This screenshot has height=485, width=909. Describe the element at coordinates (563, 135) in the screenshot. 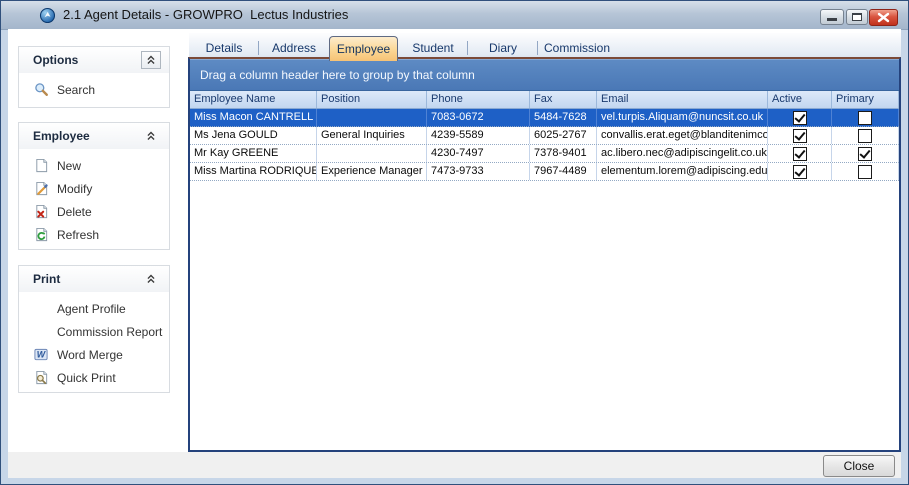

I see `cell-fax: 6025-2767` at that location.